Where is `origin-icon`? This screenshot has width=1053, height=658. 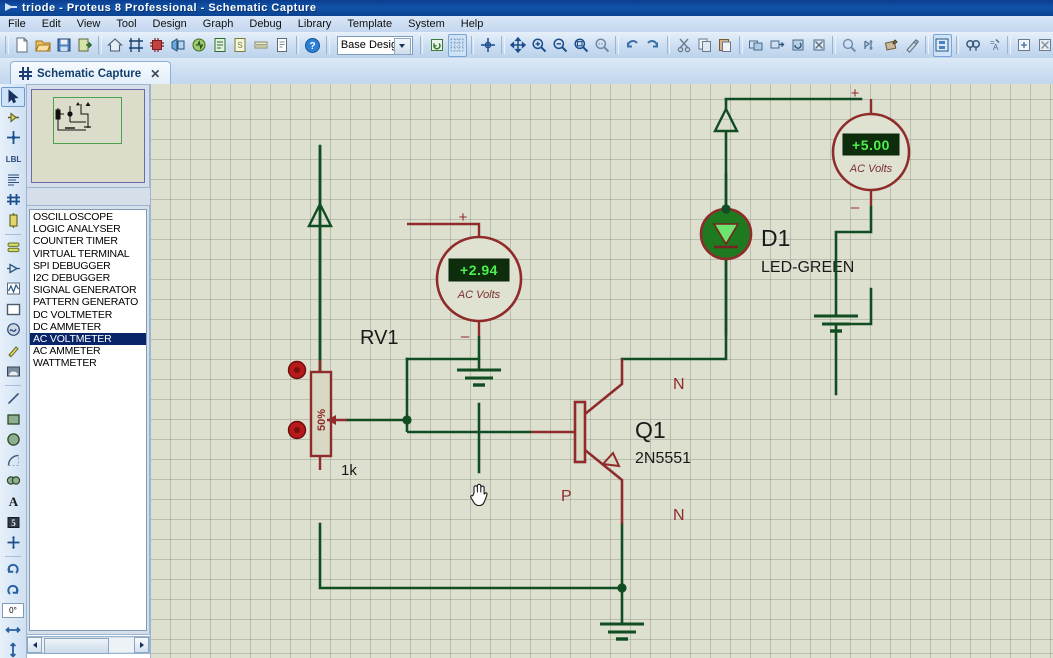
origin-icon is located at coordinates (487, 45).